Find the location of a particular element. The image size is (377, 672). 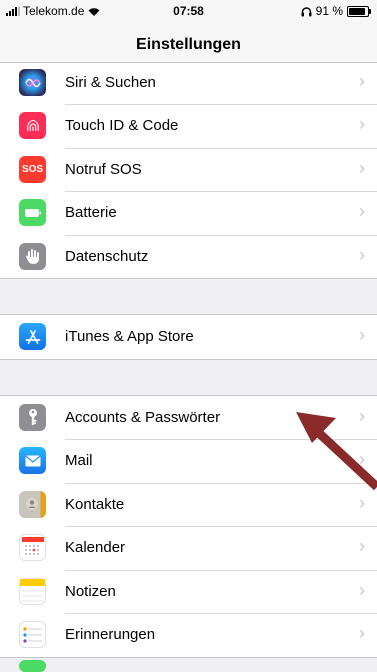

settings-item-label: Batterie is located at coordinates (91, 212).